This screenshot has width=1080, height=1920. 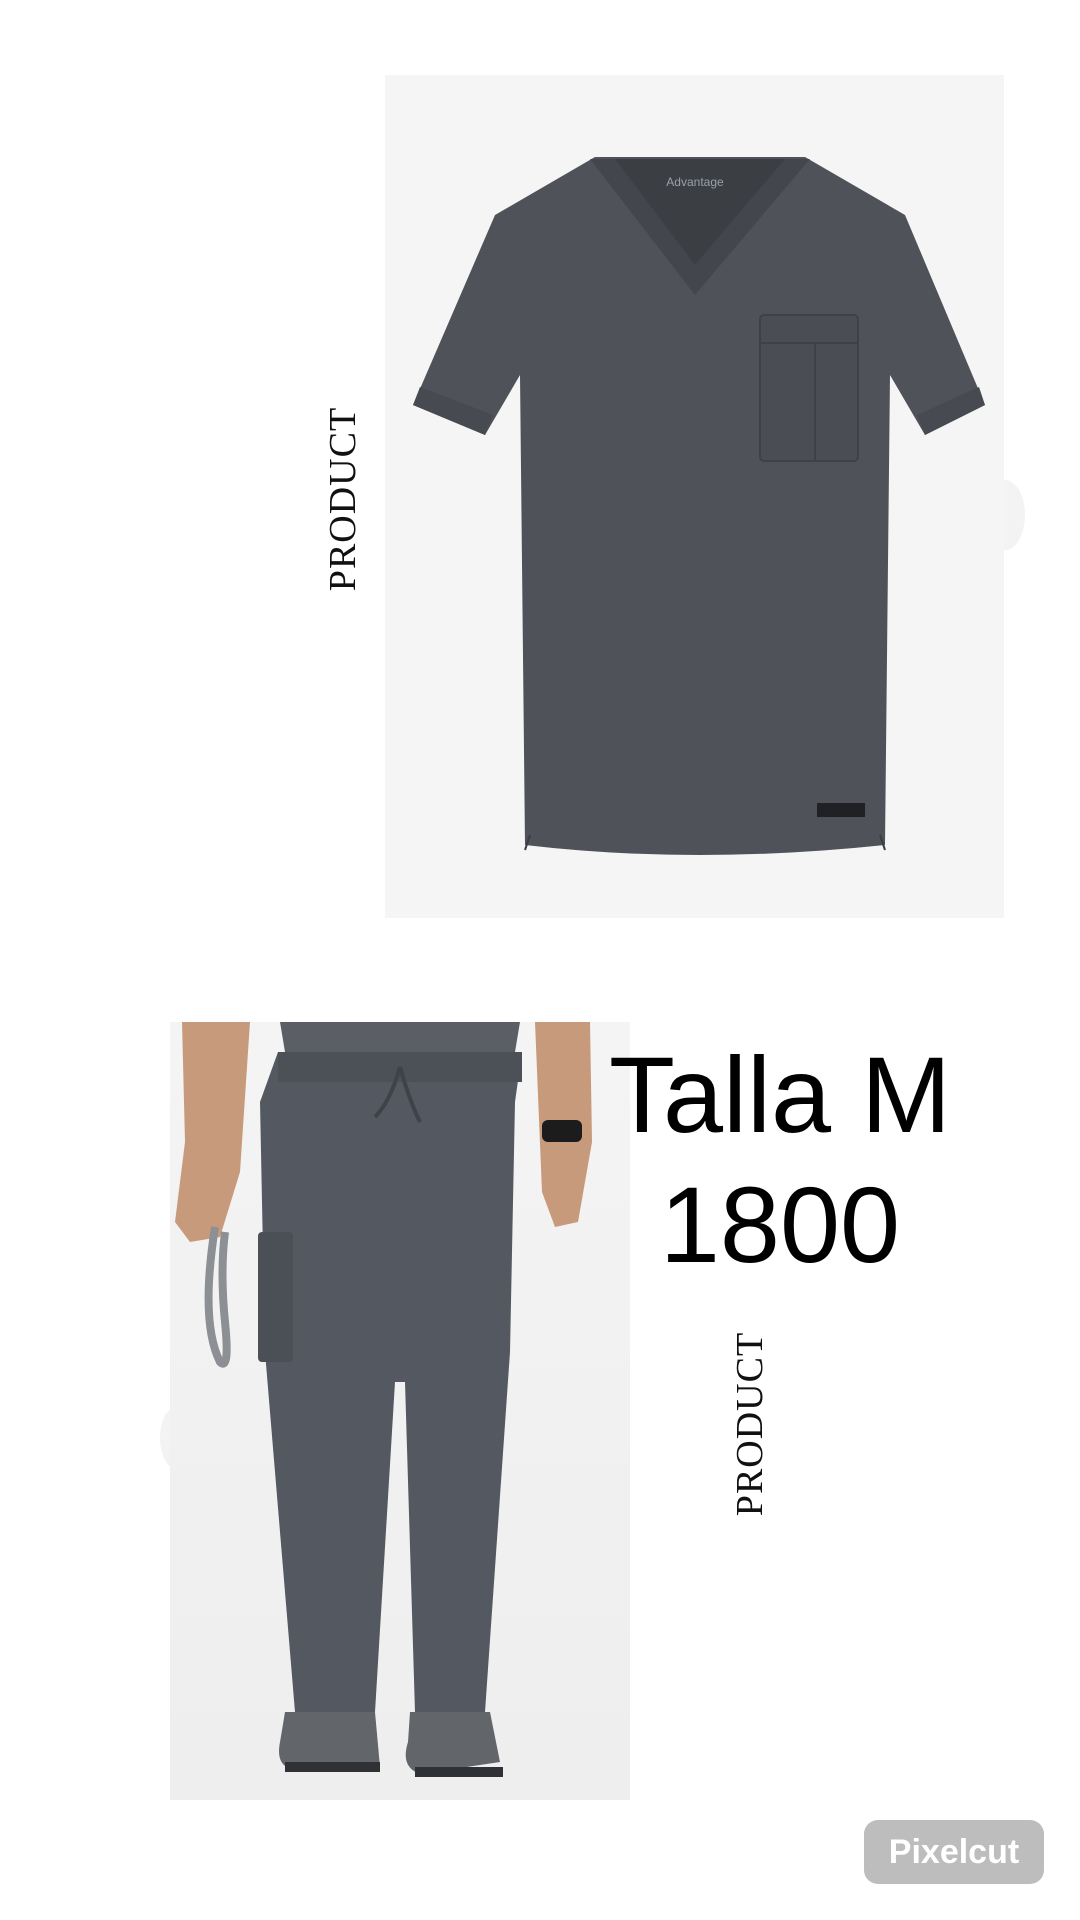 What do you see at coordinates (780, 1160) in the screenshot?
I see `product-info: Talla M 1800` at bounding box center [780, 1160].